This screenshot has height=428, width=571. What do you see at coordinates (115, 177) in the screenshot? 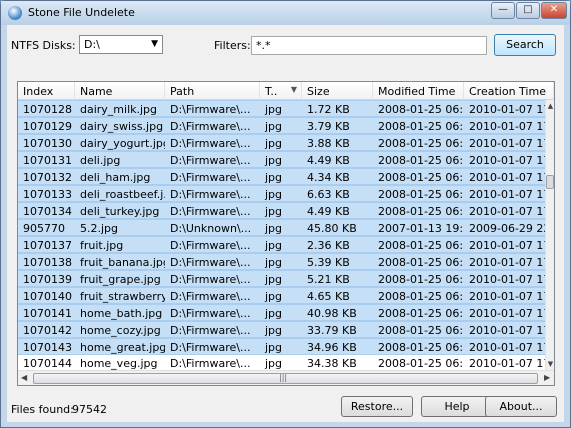
I see `cell-name: deli_ham.jpg` at bounding box center [115, 177].